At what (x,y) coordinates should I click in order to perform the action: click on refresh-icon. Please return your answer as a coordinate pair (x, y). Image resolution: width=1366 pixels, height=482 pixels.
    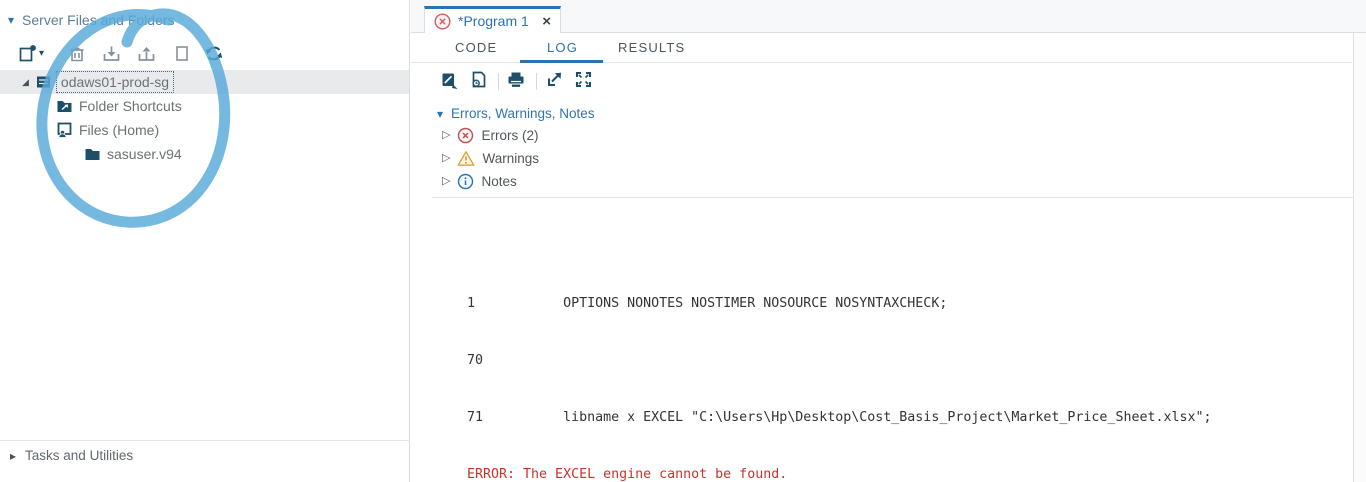
    Looking at the image, I should click on (214, 53).